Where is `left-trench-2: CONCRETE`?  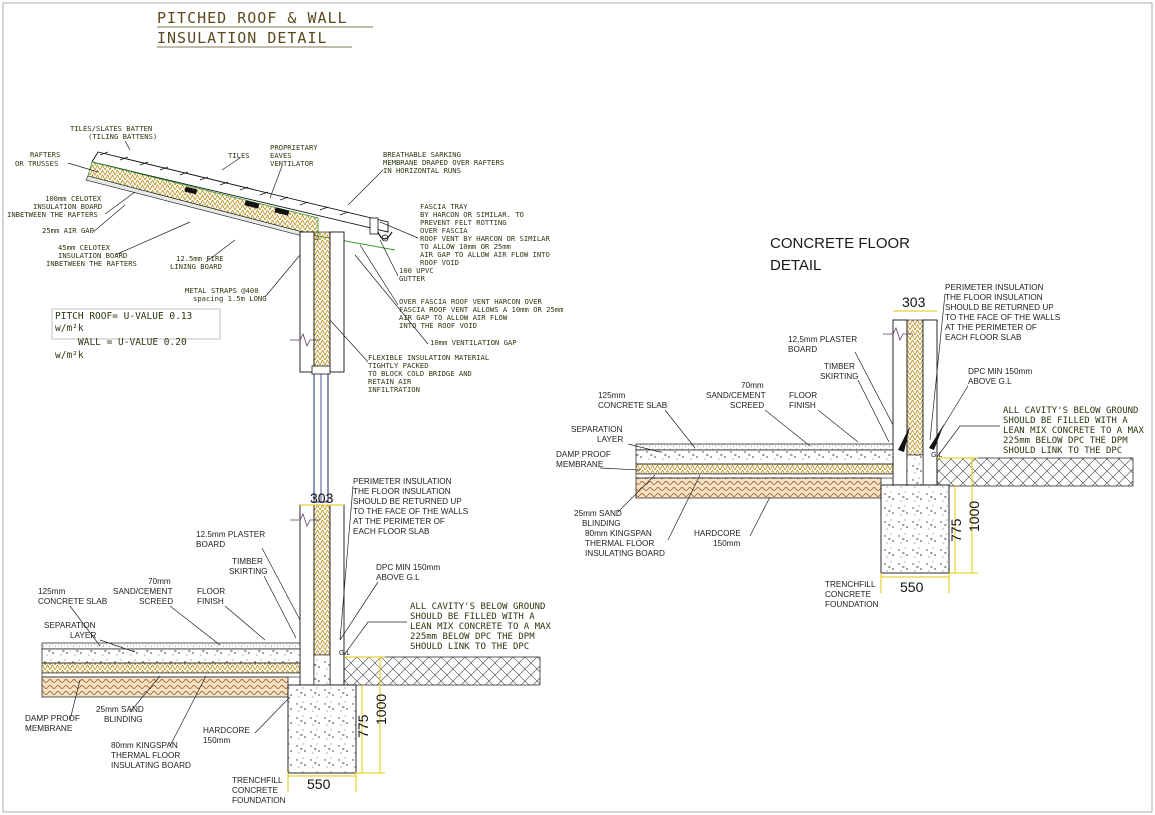
left-trench-2: CONCRETE is located at coordinates (255, 790).